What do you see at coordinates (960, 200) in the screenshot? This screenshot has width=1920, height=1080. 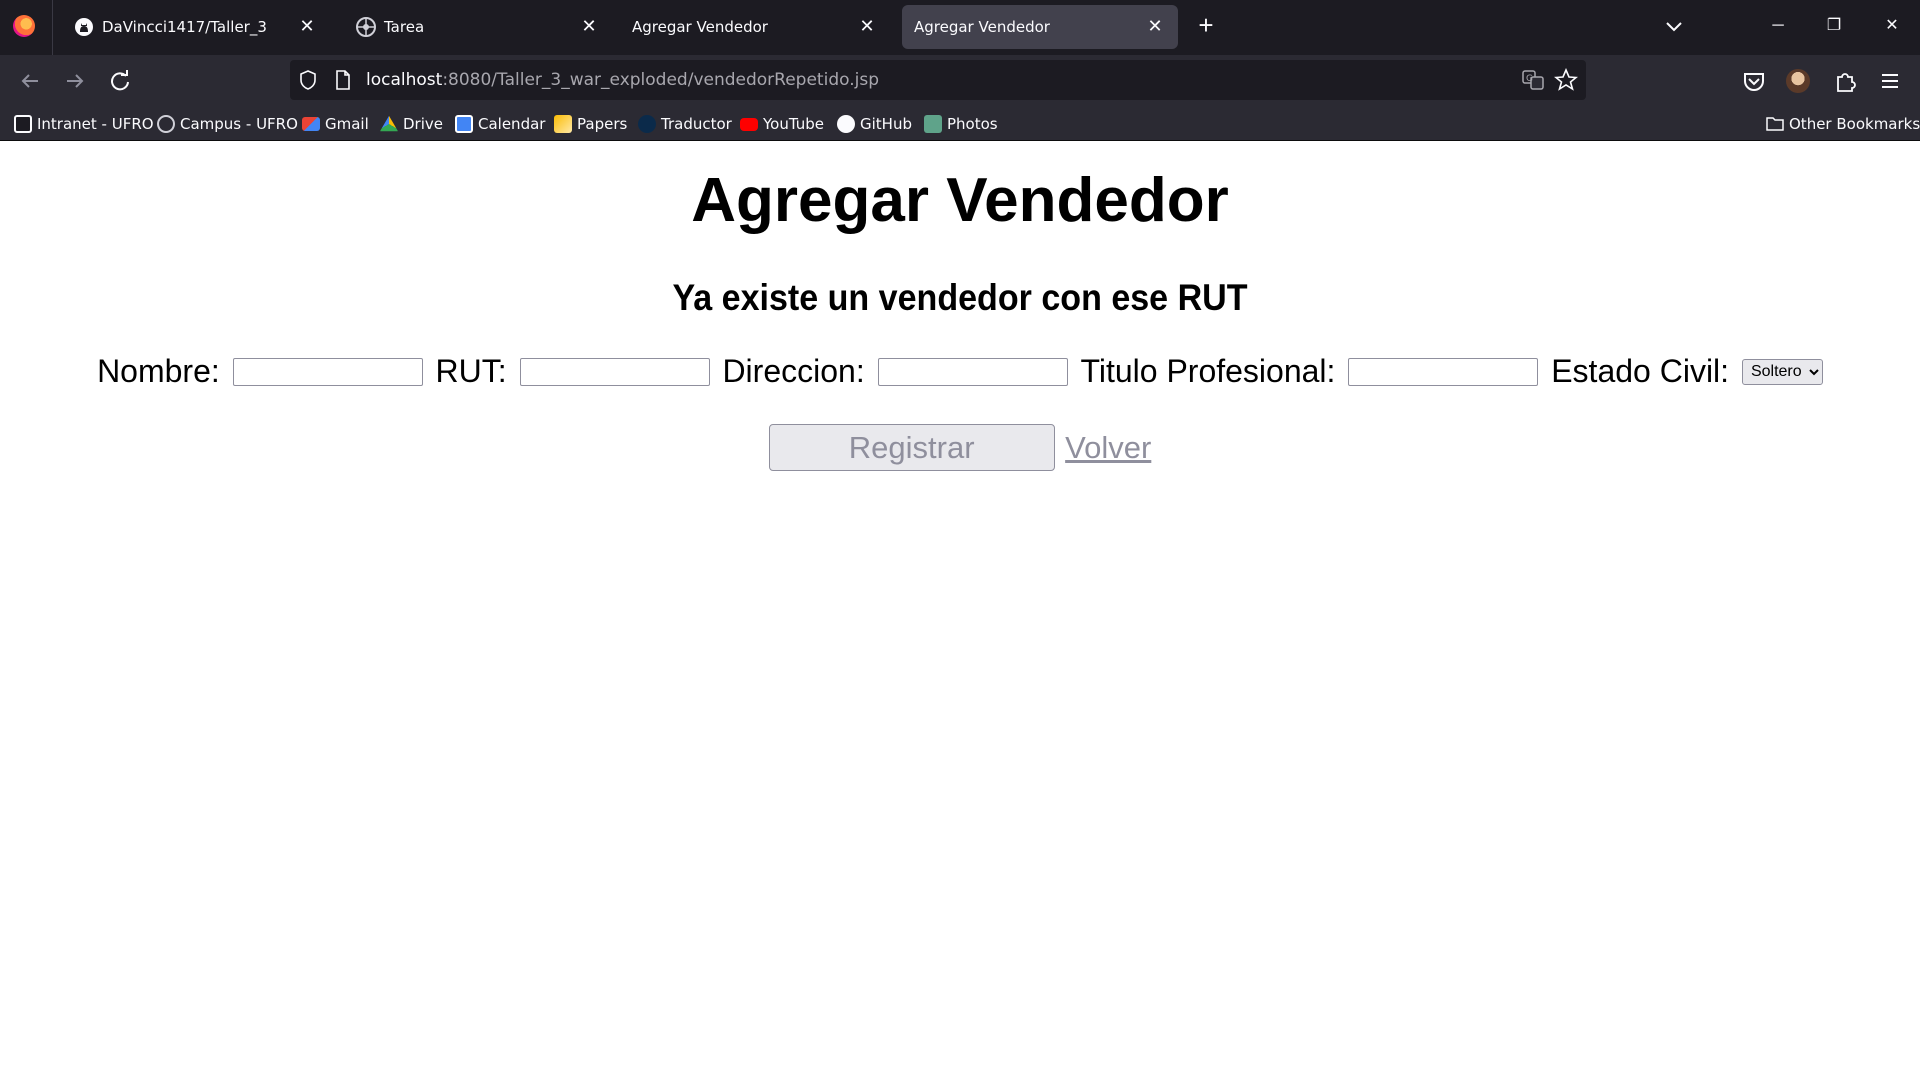 I see `page-title: Agregar Vendedor` at bounding box center [960, 200].